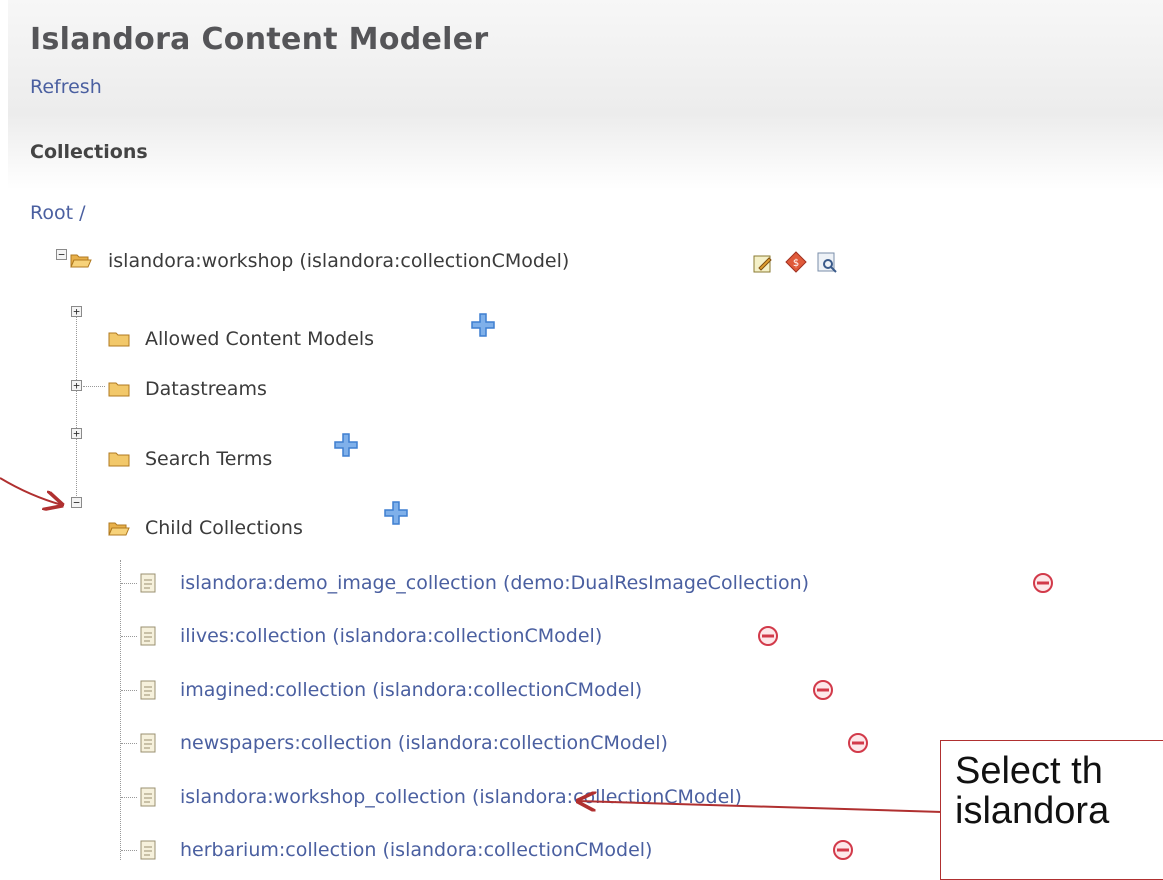  Describe the element at coordinates (31, 491) in the screenshot. I see `annotation-arrow-left` at that location.